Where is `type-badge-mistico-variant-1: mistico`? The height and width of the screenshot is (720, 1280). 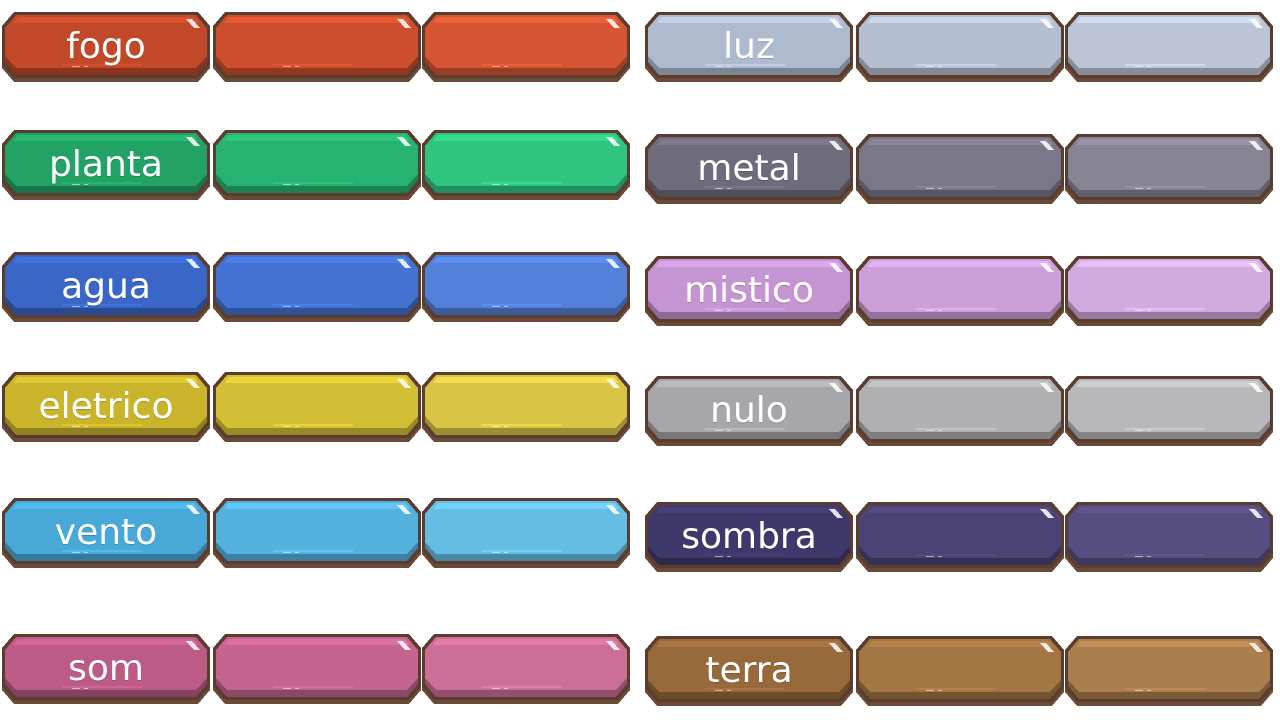
type-badge-mistico-variant-1: mistico is located at coordinates (749, 291).